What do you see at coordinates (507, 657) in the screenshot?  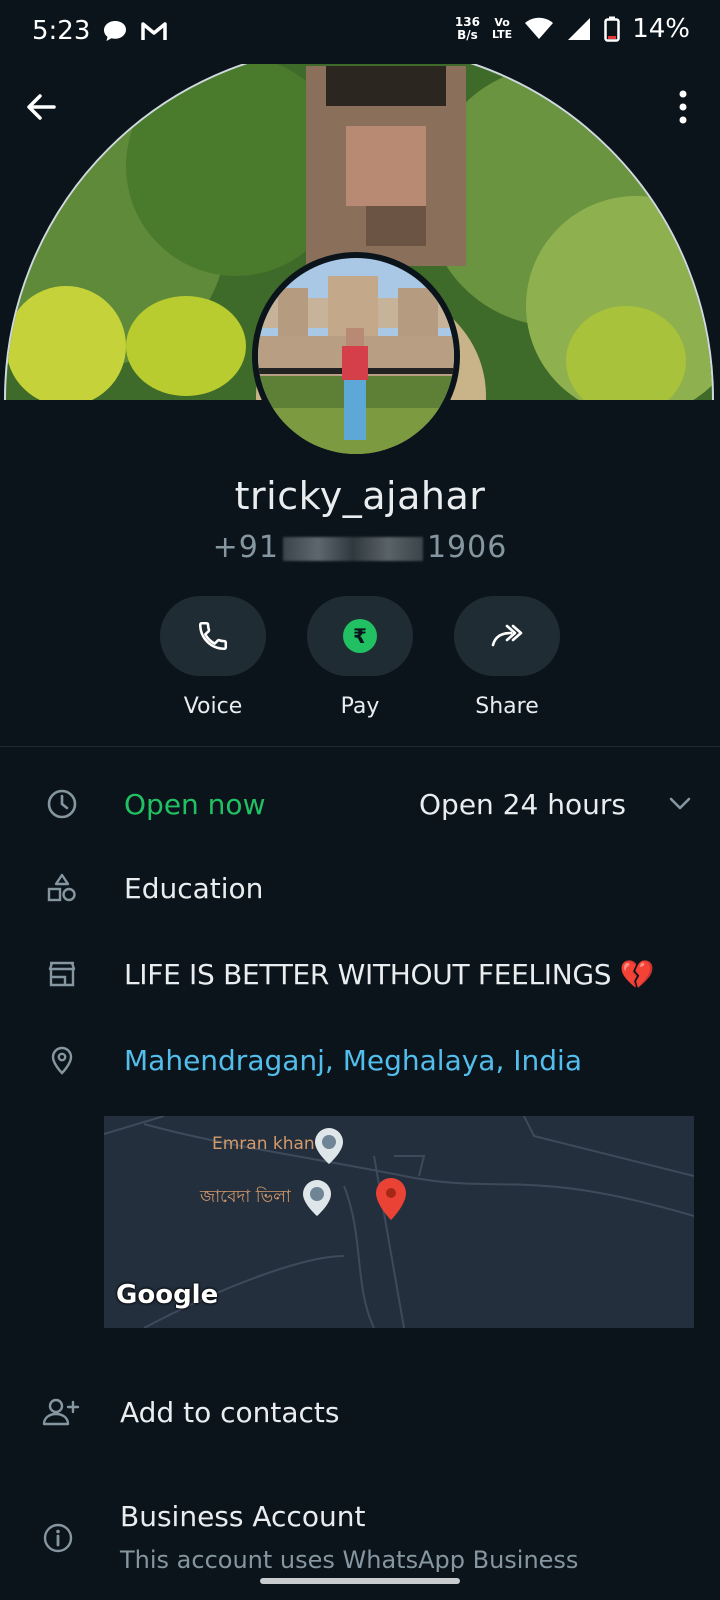 I see `share-button: Share` at bounding box center [507, 657].